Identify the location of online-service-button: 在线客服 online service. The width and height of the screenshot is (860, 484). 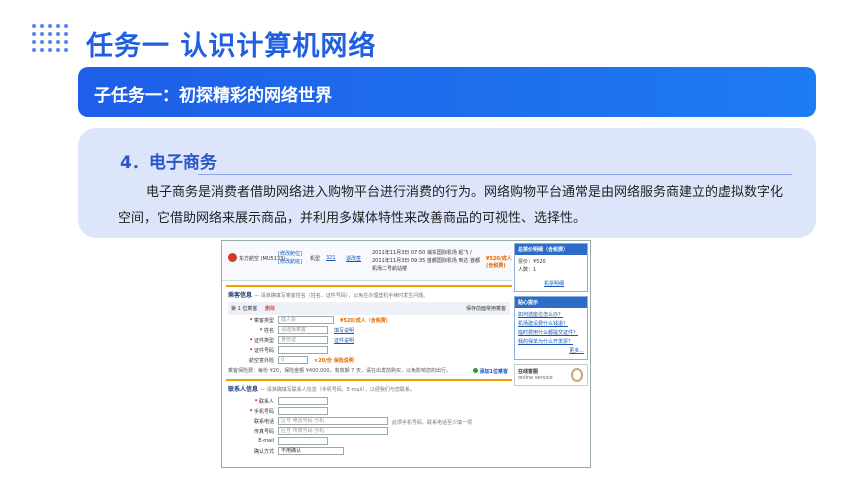
(551, 375).